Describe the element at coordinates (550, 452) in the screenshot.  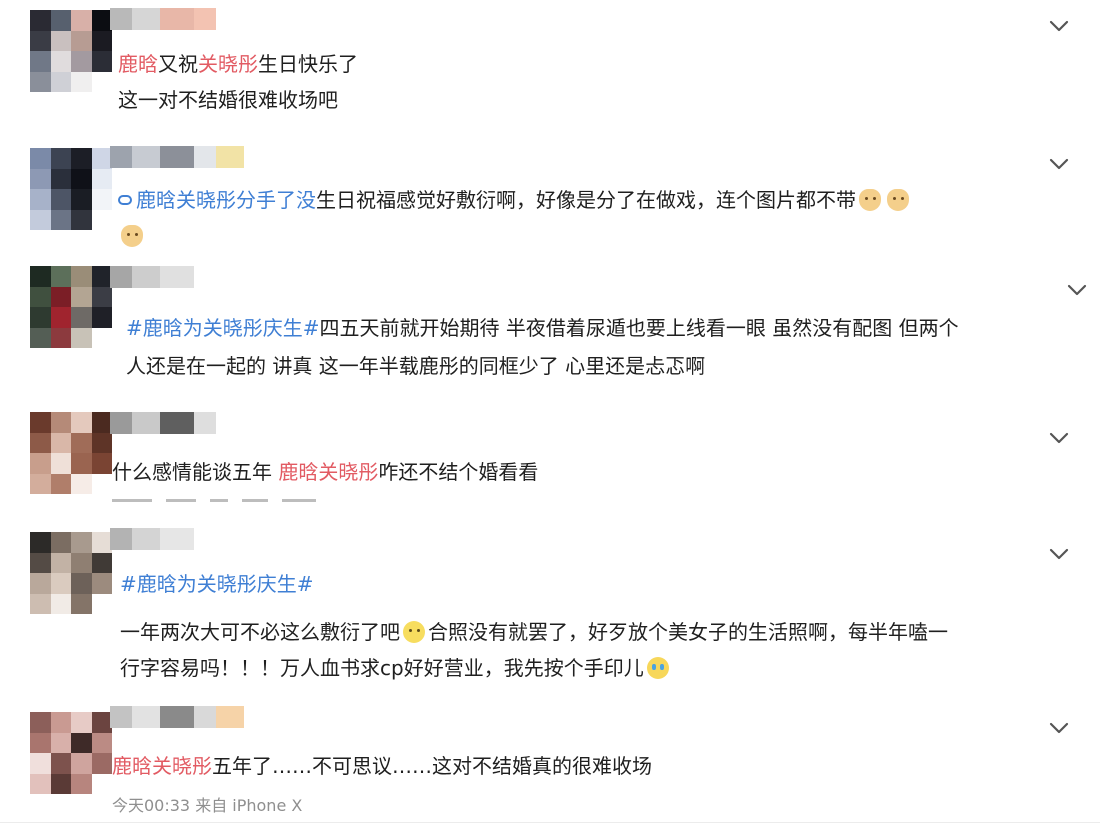
I see `comment-card: 什么感情能谈五年 鹿晗关晓彤咋还不结个婚看看` at that location.